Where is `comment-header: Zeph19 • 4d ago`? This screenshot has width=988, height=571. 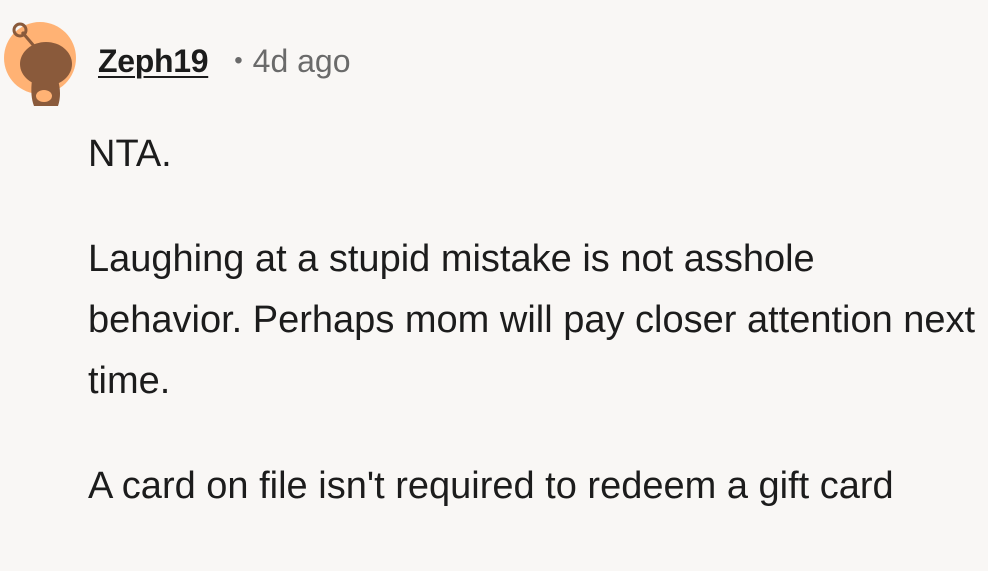
comment-header: Zeph19 • 4d ago is located at coordinates (224, 61).